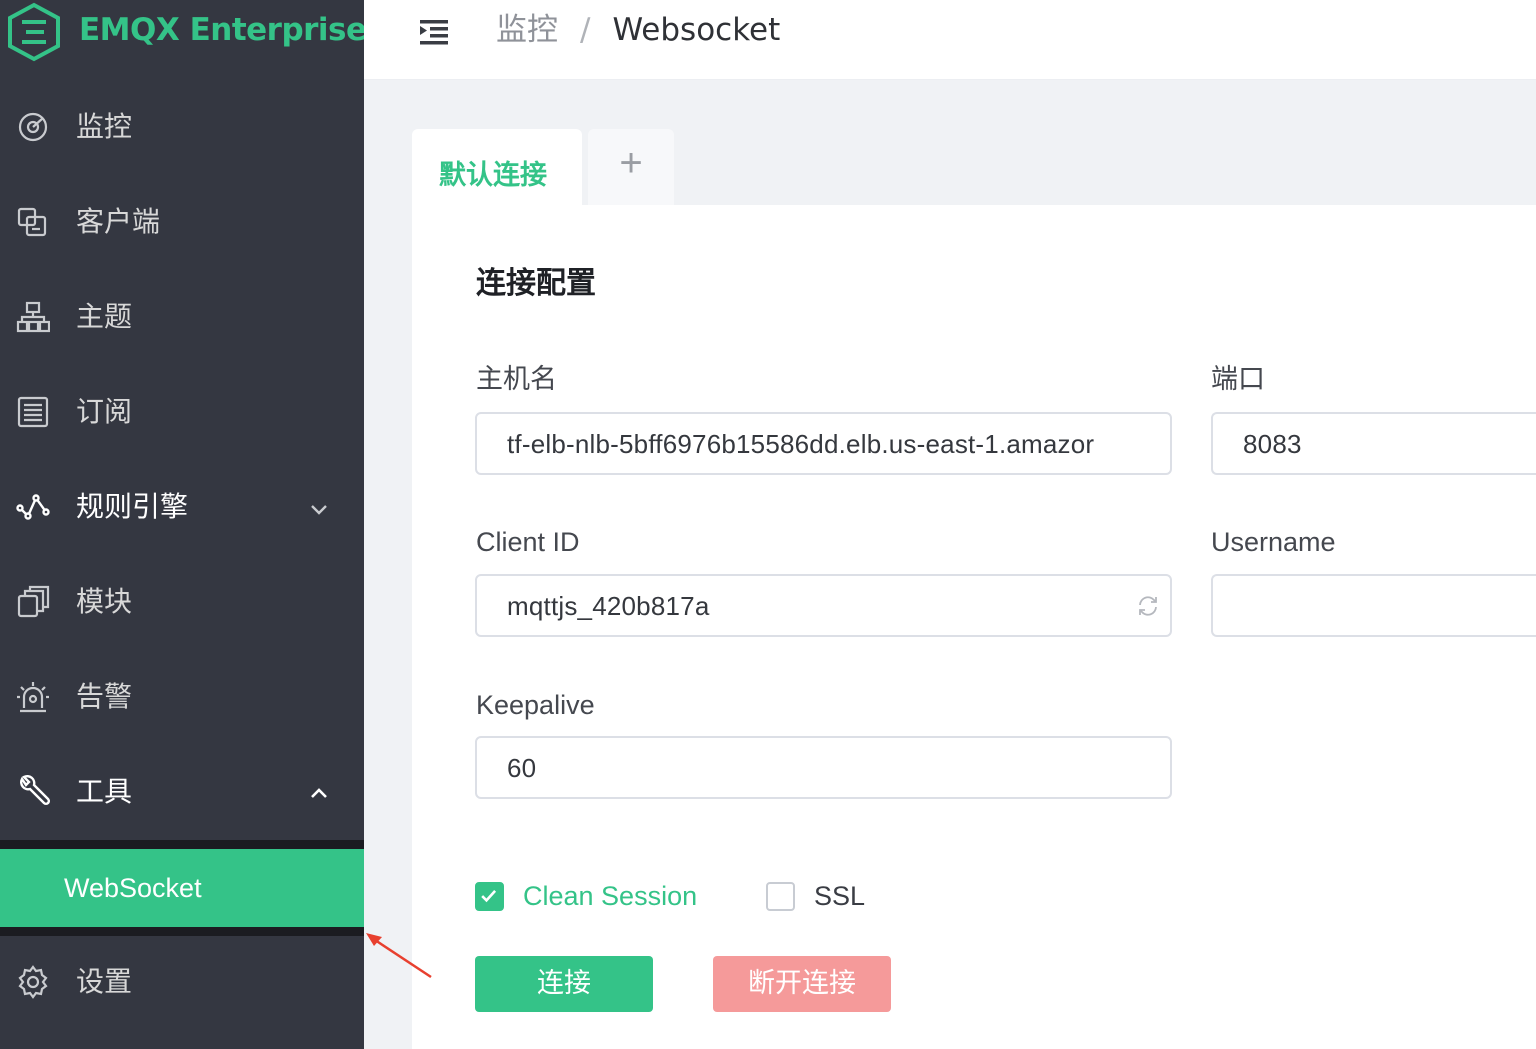  What do you see at coordinates (104, 411) in the screenshot?
I see `sidebar-item-label: 订阅` at bounding box center [104, 411].